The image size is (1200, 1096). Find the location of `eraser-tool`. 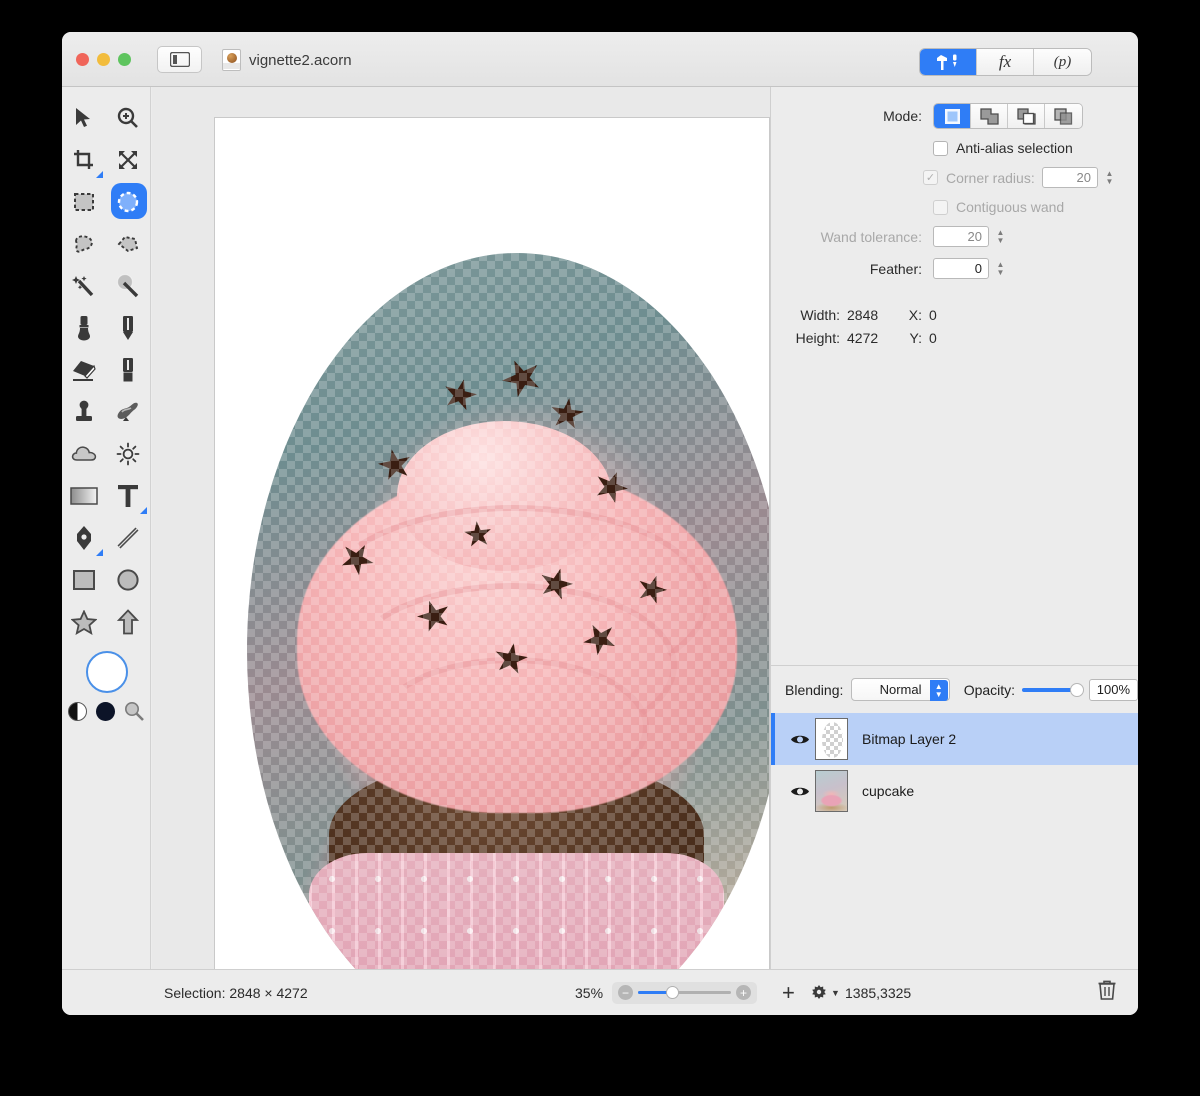

eraser-tool is located at coordinates (84, 370).